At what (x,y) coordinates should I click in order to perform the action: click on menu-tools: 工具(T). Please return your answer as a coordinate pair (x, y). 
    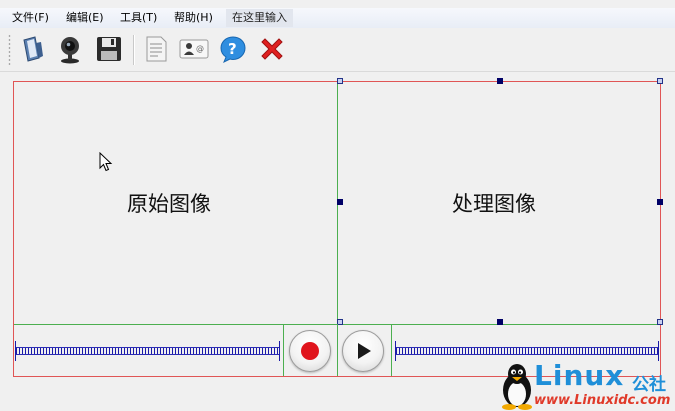
    Looking at the image, I should click on (138, 18).